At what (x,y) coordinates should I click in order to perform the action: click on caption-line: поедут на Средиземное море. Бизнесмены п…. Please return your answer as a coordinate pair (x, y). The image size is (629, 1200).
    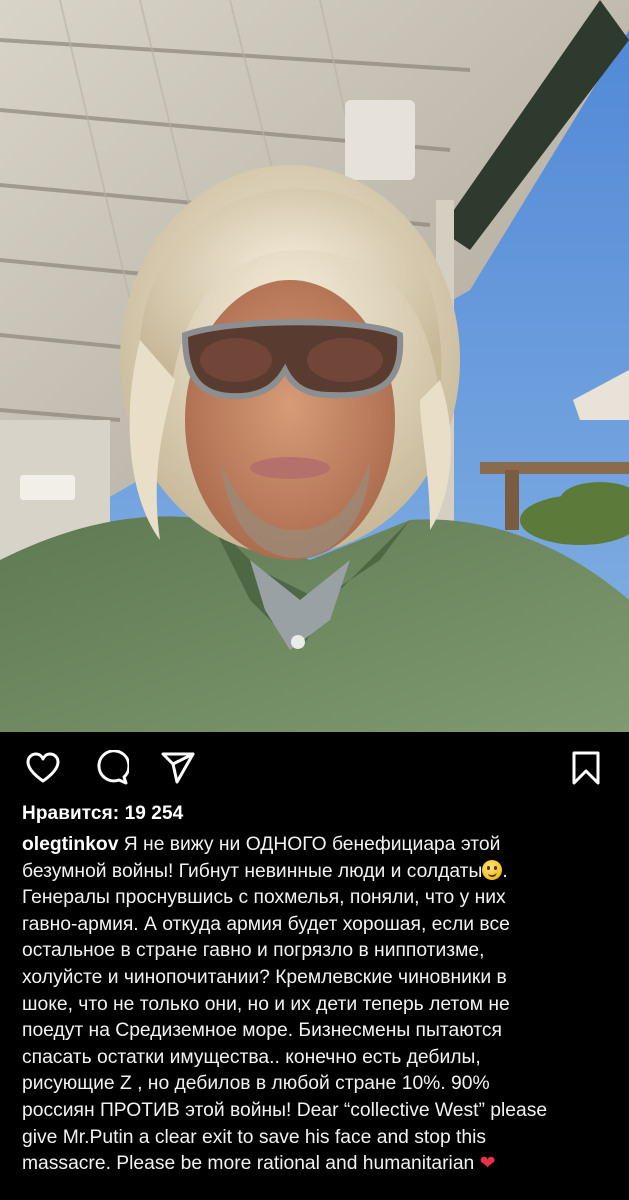
    Looking at the image, I should click on (262, 1031).